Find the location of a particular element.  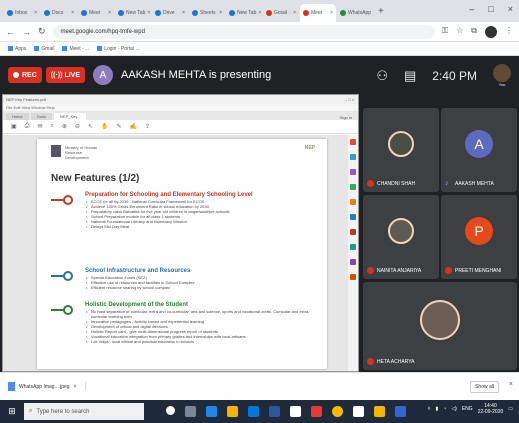

download-item: WhatsApp Imag....jpeg ˄ is located at coordinates (47, 386).